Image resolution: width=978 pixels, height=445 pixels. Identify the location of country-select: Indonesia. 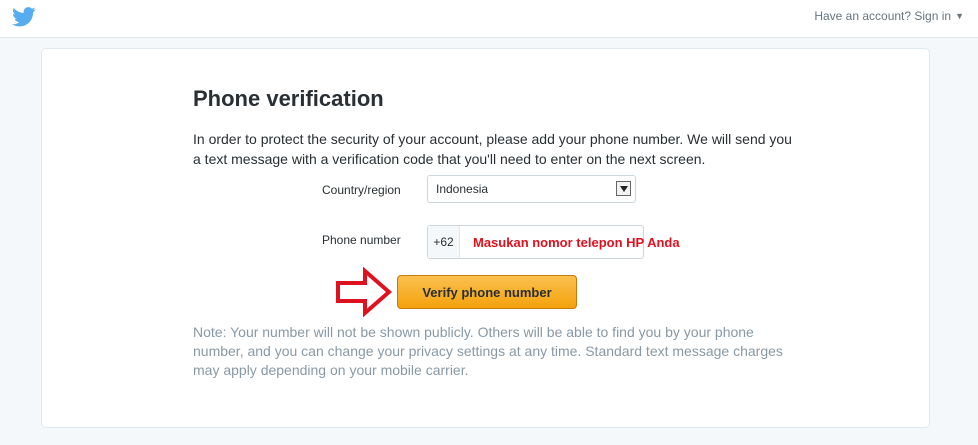
(531, 189).